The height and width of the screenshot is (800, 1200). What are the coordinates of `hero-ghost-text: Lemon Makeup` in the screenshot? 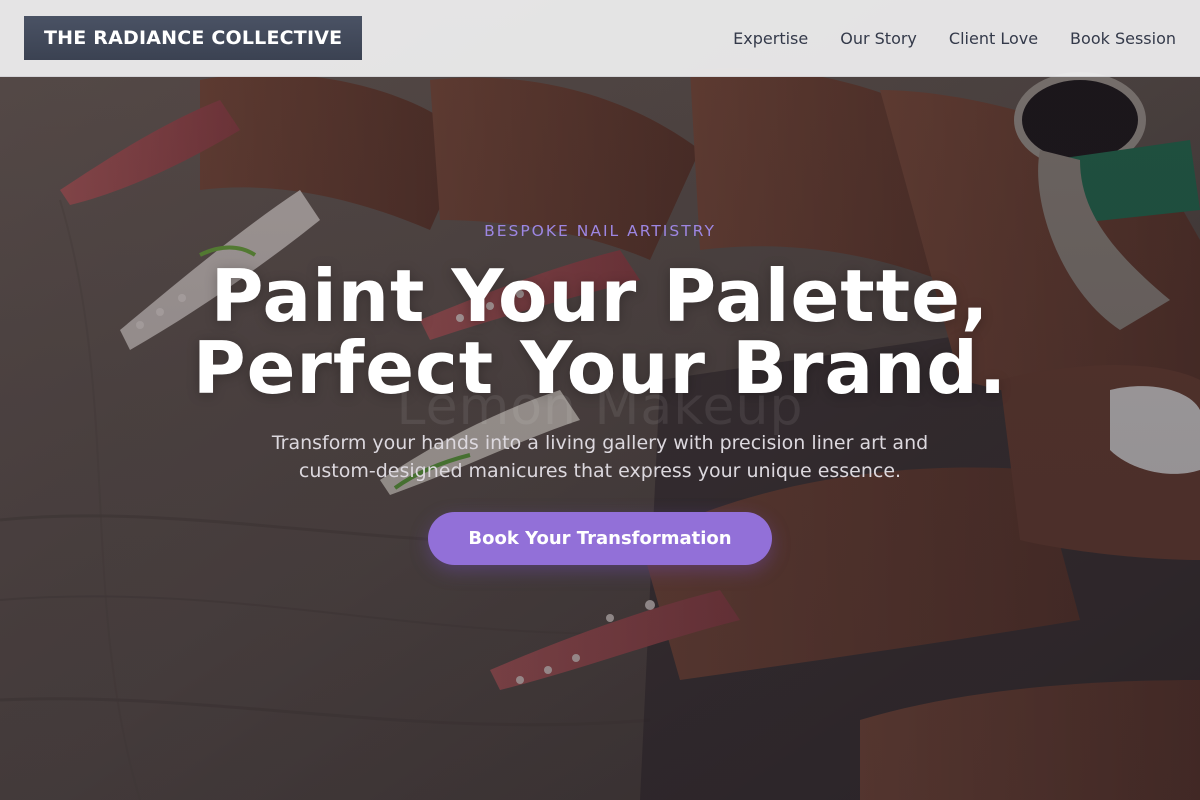 It's located at (600, 407).